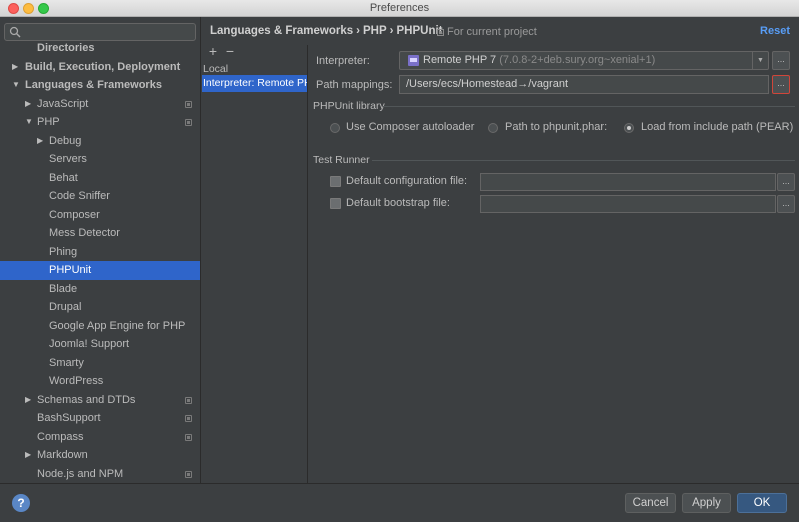  Describe the element at coordinates (628, 204) in the screenshot. I see `default-bootstrap-field` at that location.